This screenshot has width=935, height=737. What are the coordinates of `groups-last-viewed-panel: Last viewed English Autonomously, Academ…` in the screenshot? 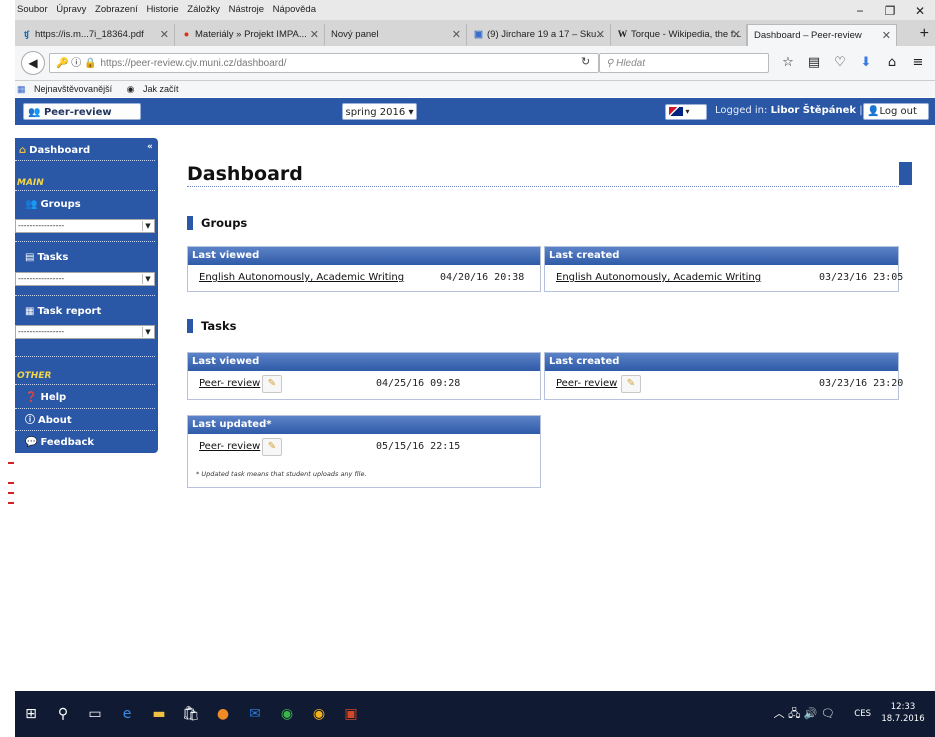 It's located at (364, 269).